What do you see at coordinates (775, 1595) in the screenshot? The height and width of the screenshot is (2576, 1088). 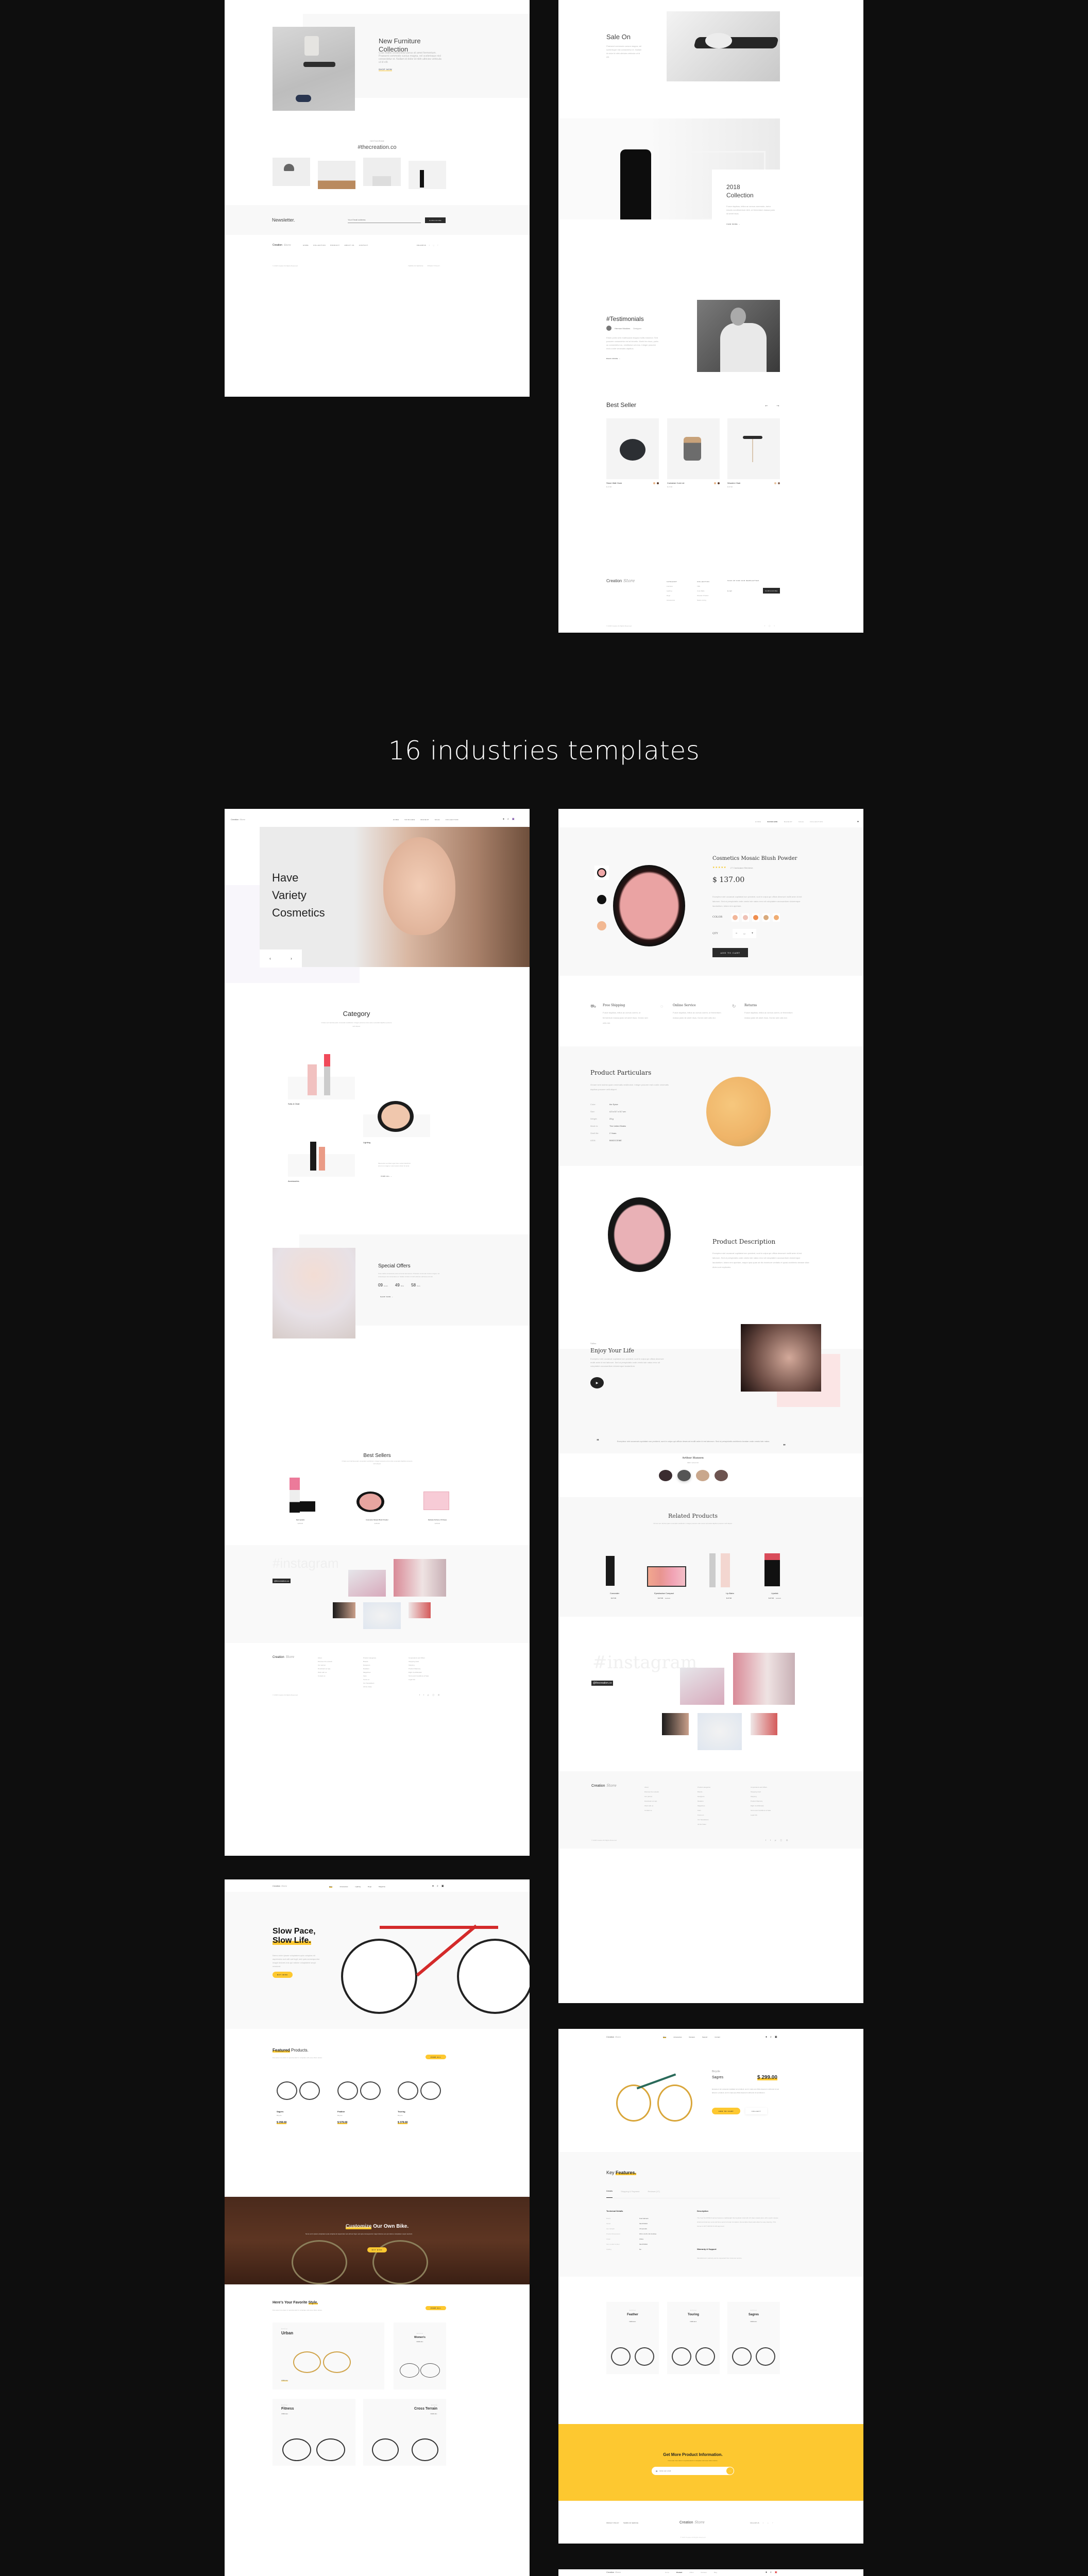 I see `related-product: Lipstick $ 27.00 $ 49.00` at bounding box center [775, 1595].